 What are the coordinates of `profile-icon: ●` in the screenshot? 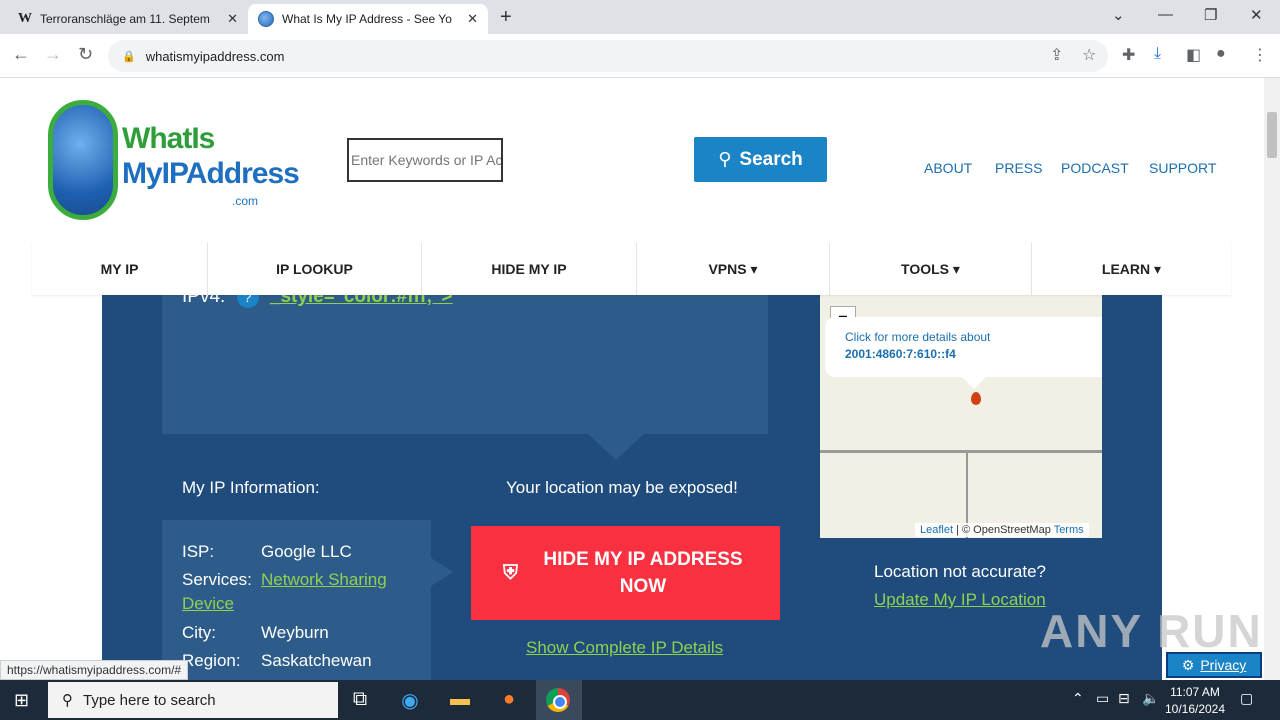 It's located at (1221, 54).